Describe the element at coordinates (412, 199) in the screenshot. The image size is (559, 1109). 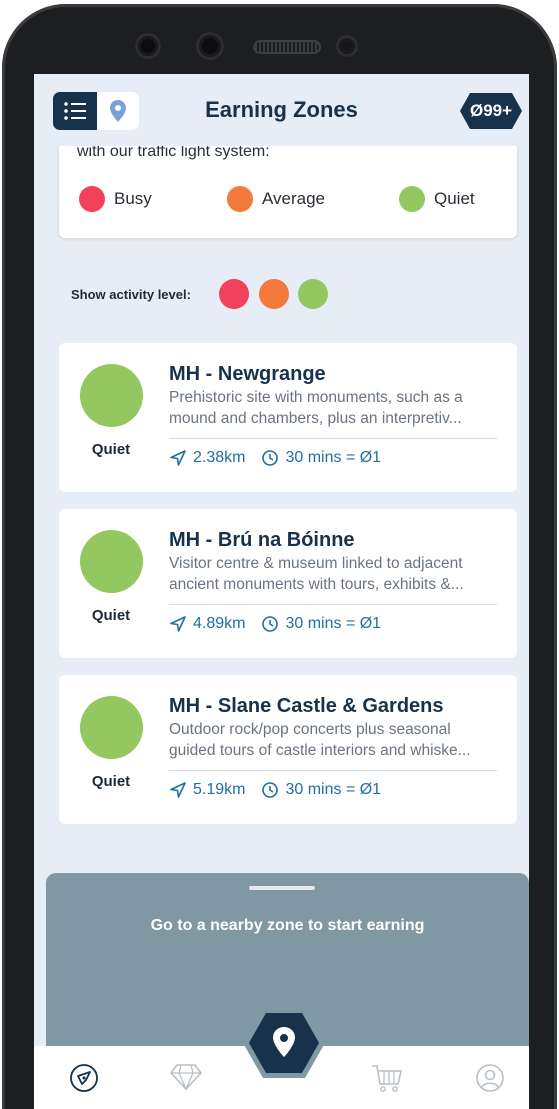
I see `quiet-dot` at that location.